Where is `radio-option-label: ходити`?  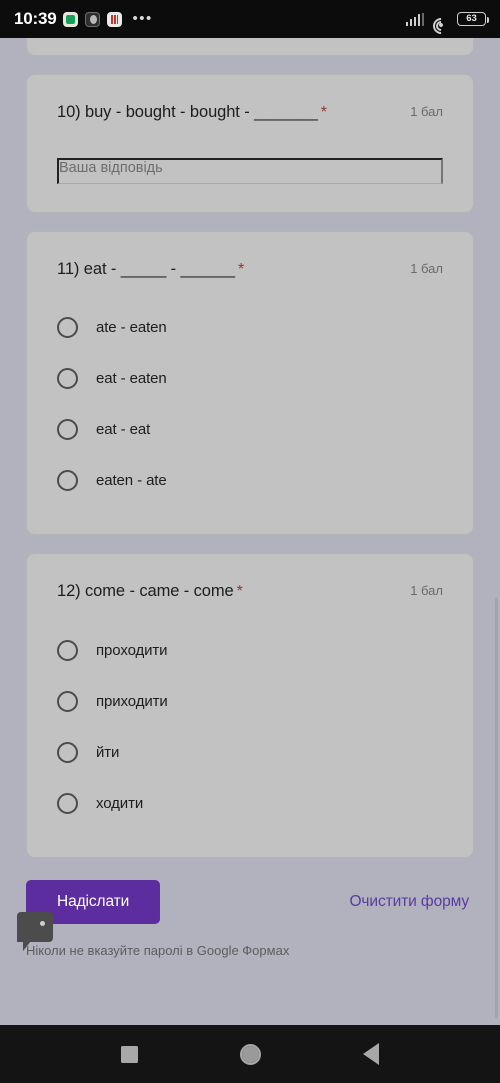 radio-option-label: ходити is located at coordinates (120, 803).